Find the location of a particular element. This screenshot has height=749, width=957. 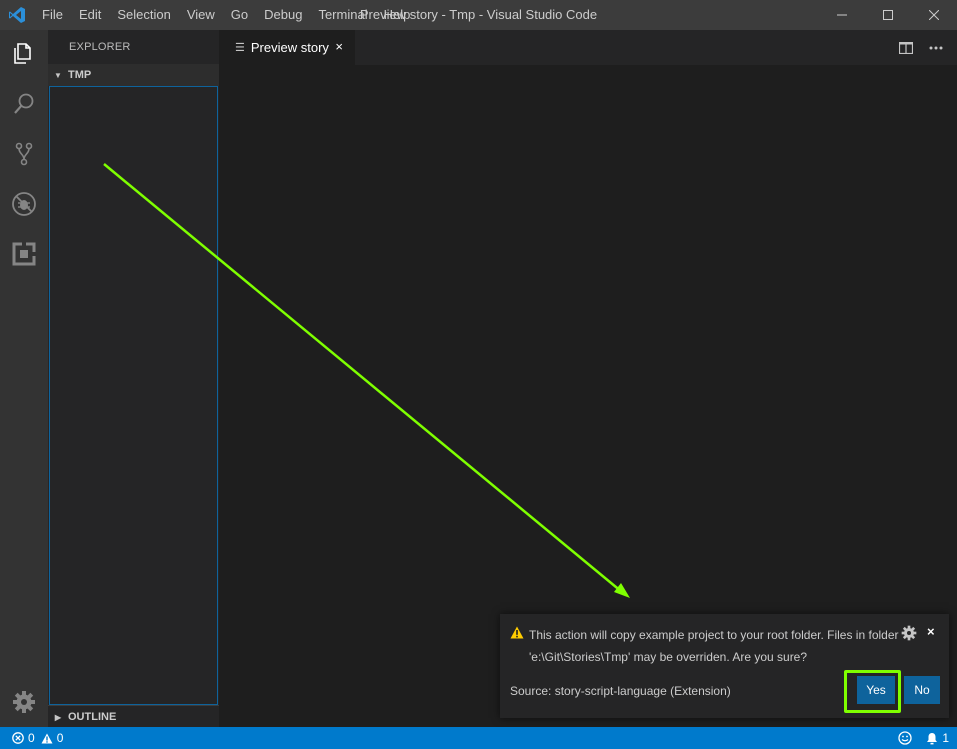

notification-close-button: × is located at coordinates (931, 631).